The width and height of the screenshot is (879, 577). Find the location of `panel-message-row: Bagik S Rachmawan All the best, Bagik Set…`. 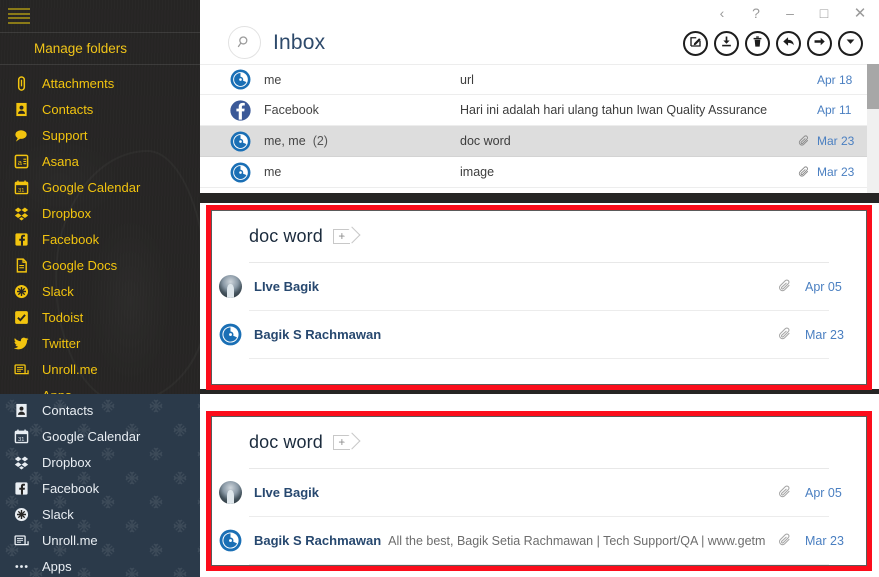

panel-message-row: Bagik S Rachmawan All the best, Bagik Set… is located at coordinates (539, 540).